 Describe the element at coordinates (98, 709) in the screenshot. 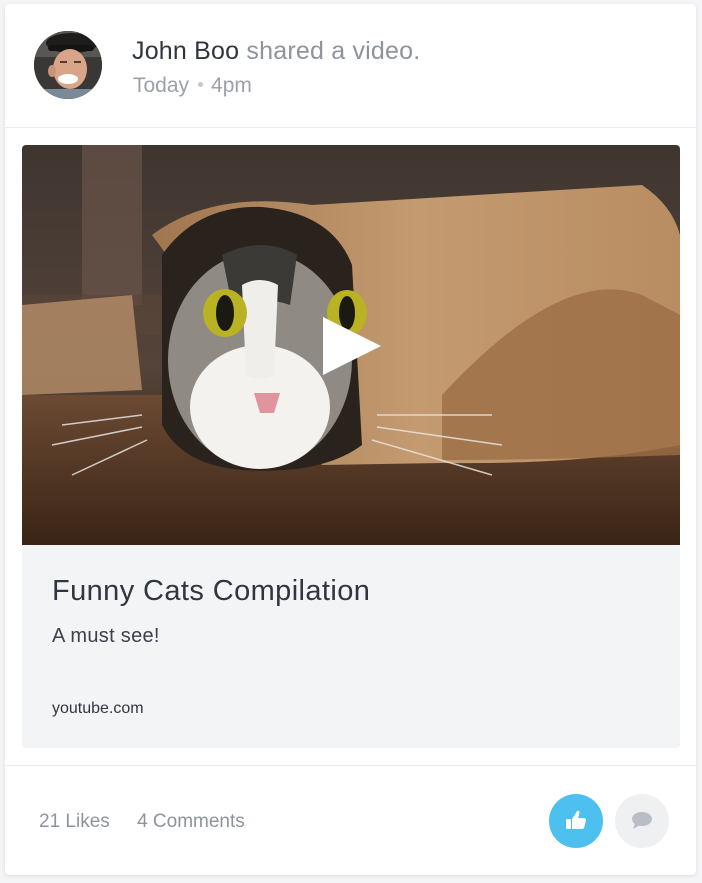

I see `video-source-domain: youtube.com` at that location.